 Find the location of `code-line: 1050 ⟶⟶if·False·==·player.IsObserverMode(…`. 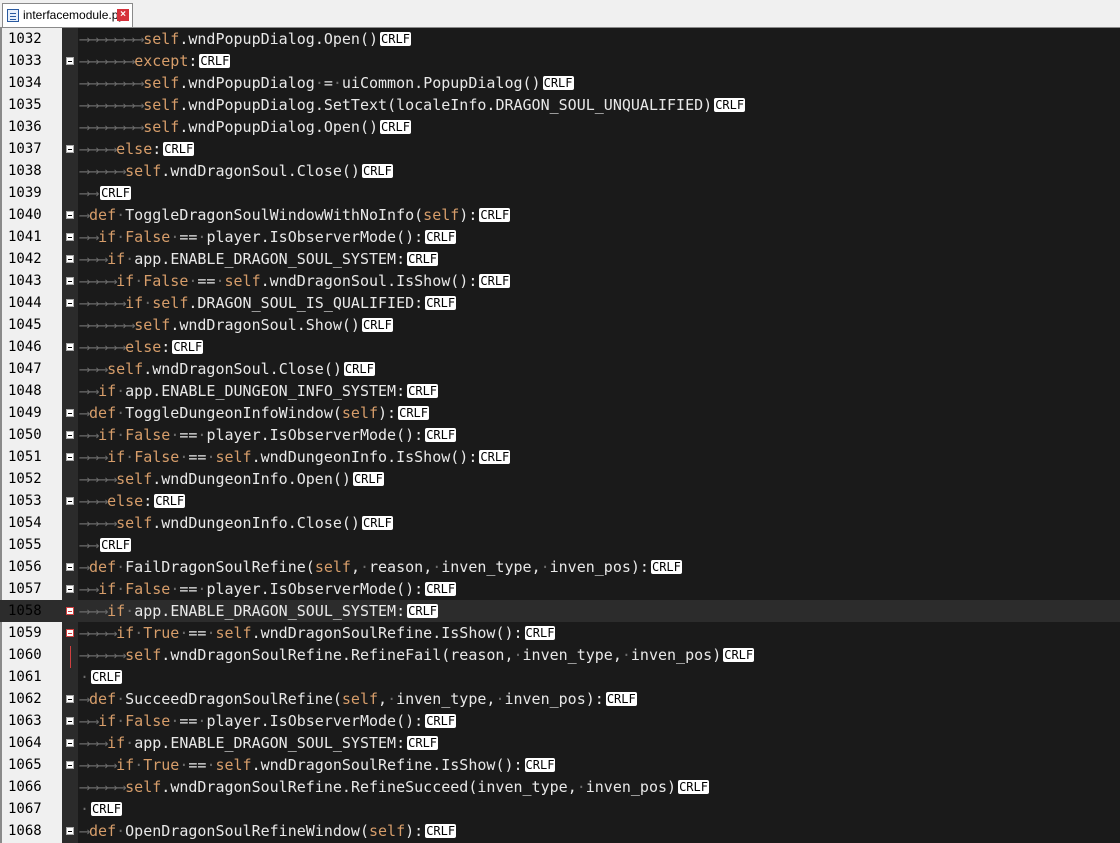

code-line: 1050 ⟶⟶if·False·==·player.IsObserverMode(… is located at coordinates (560, 435).